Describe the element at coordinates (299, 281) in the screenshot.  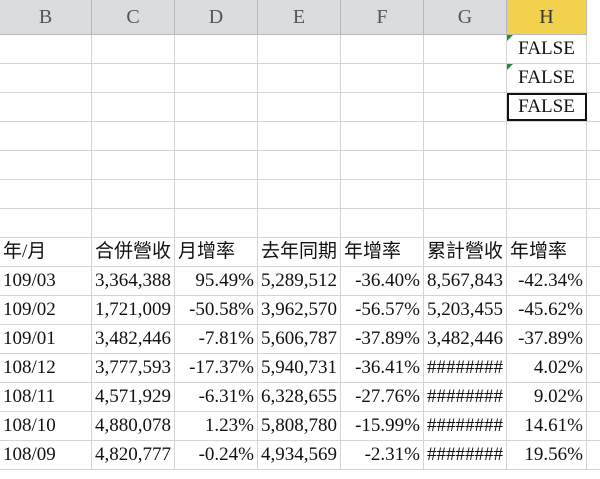
I see `table-cell: 5,289,512` at that location.